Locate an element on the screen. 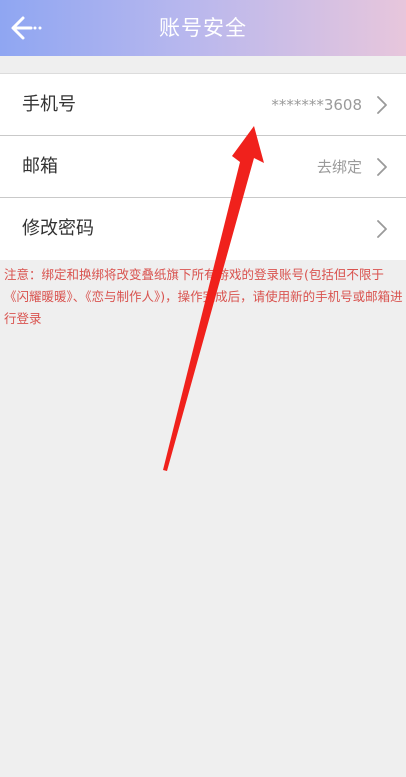 The image size is (406, 777). email-label: 邮箱 is located at coordinates (40, 166).